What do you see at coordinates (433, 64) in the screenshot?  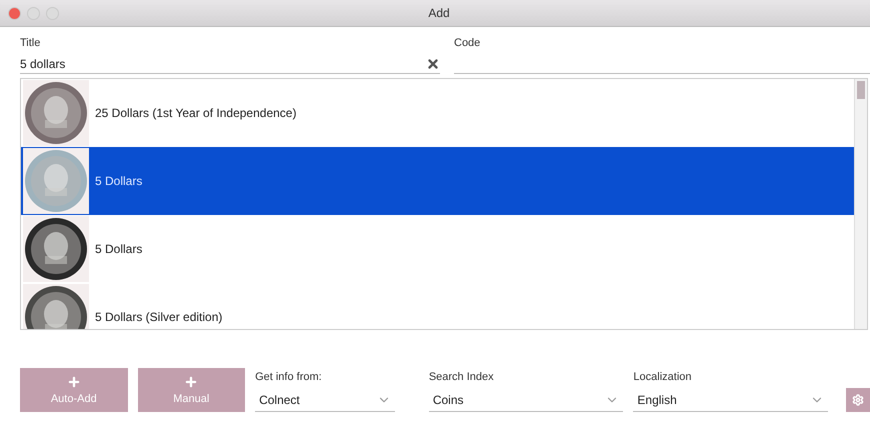 I see `clear-icon` at bounding box center [433, 64].